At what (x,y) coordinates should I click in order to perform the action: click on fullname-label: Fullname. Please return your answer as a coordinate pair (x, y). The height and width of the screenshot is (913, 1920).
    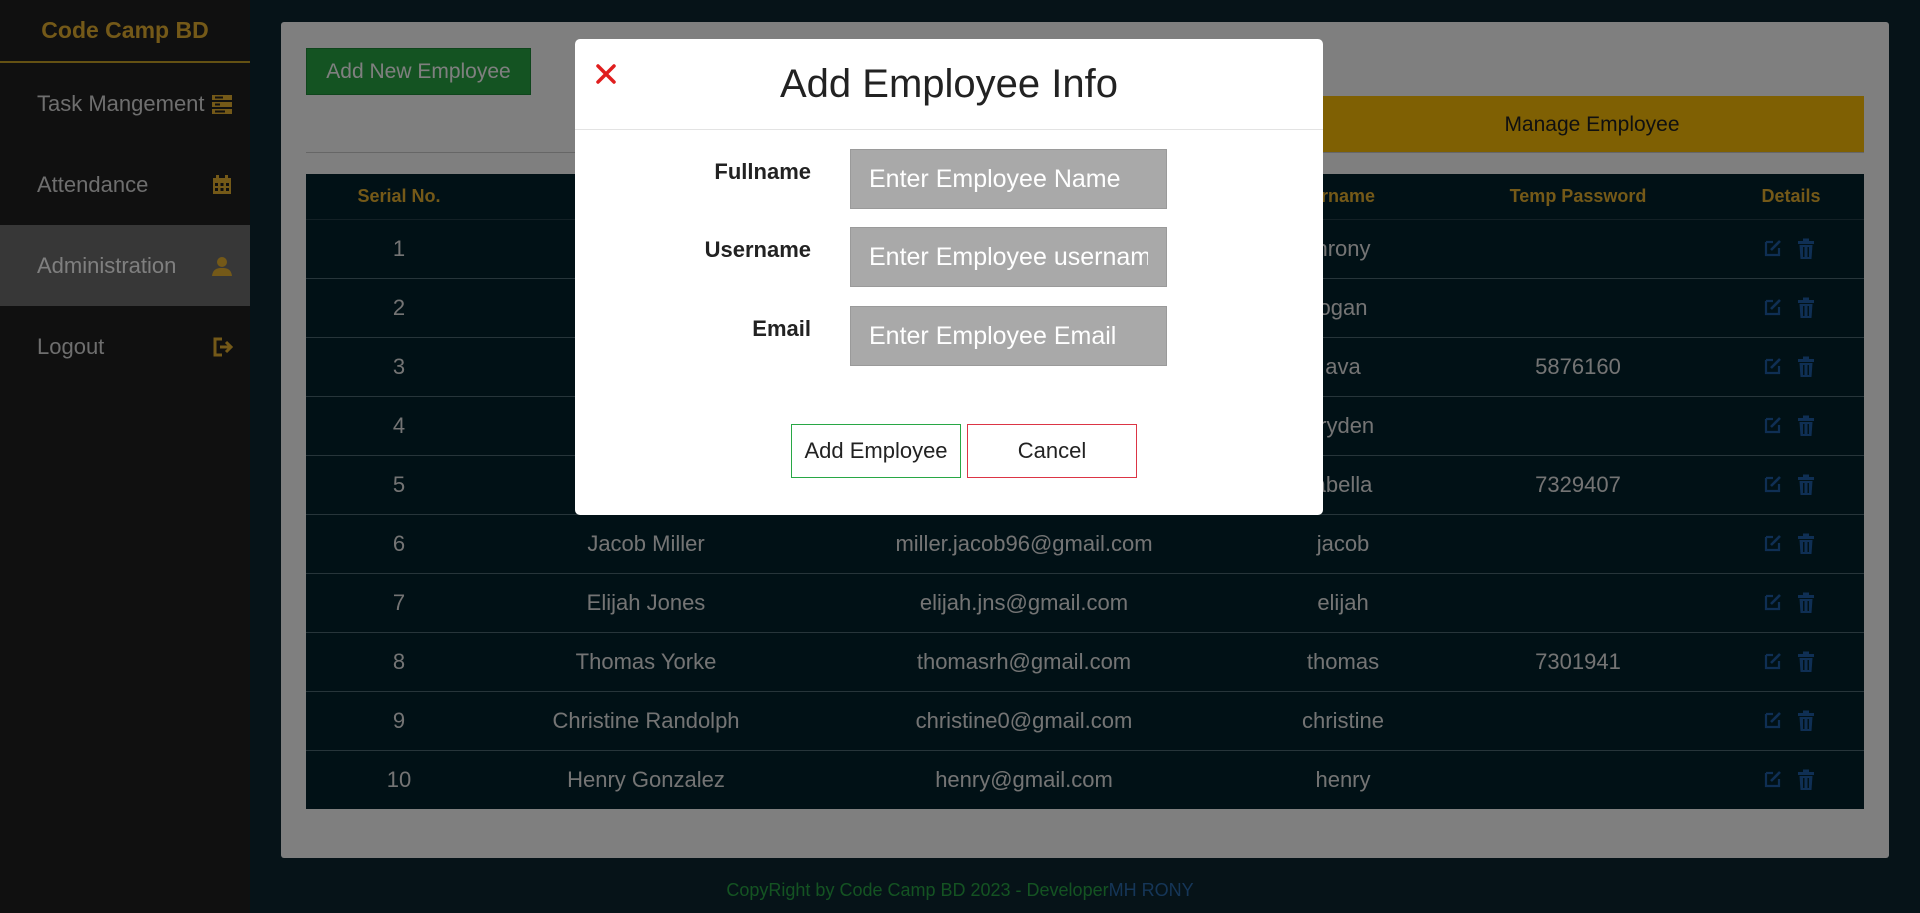
    Looking at the image, I should click on (762, 171).